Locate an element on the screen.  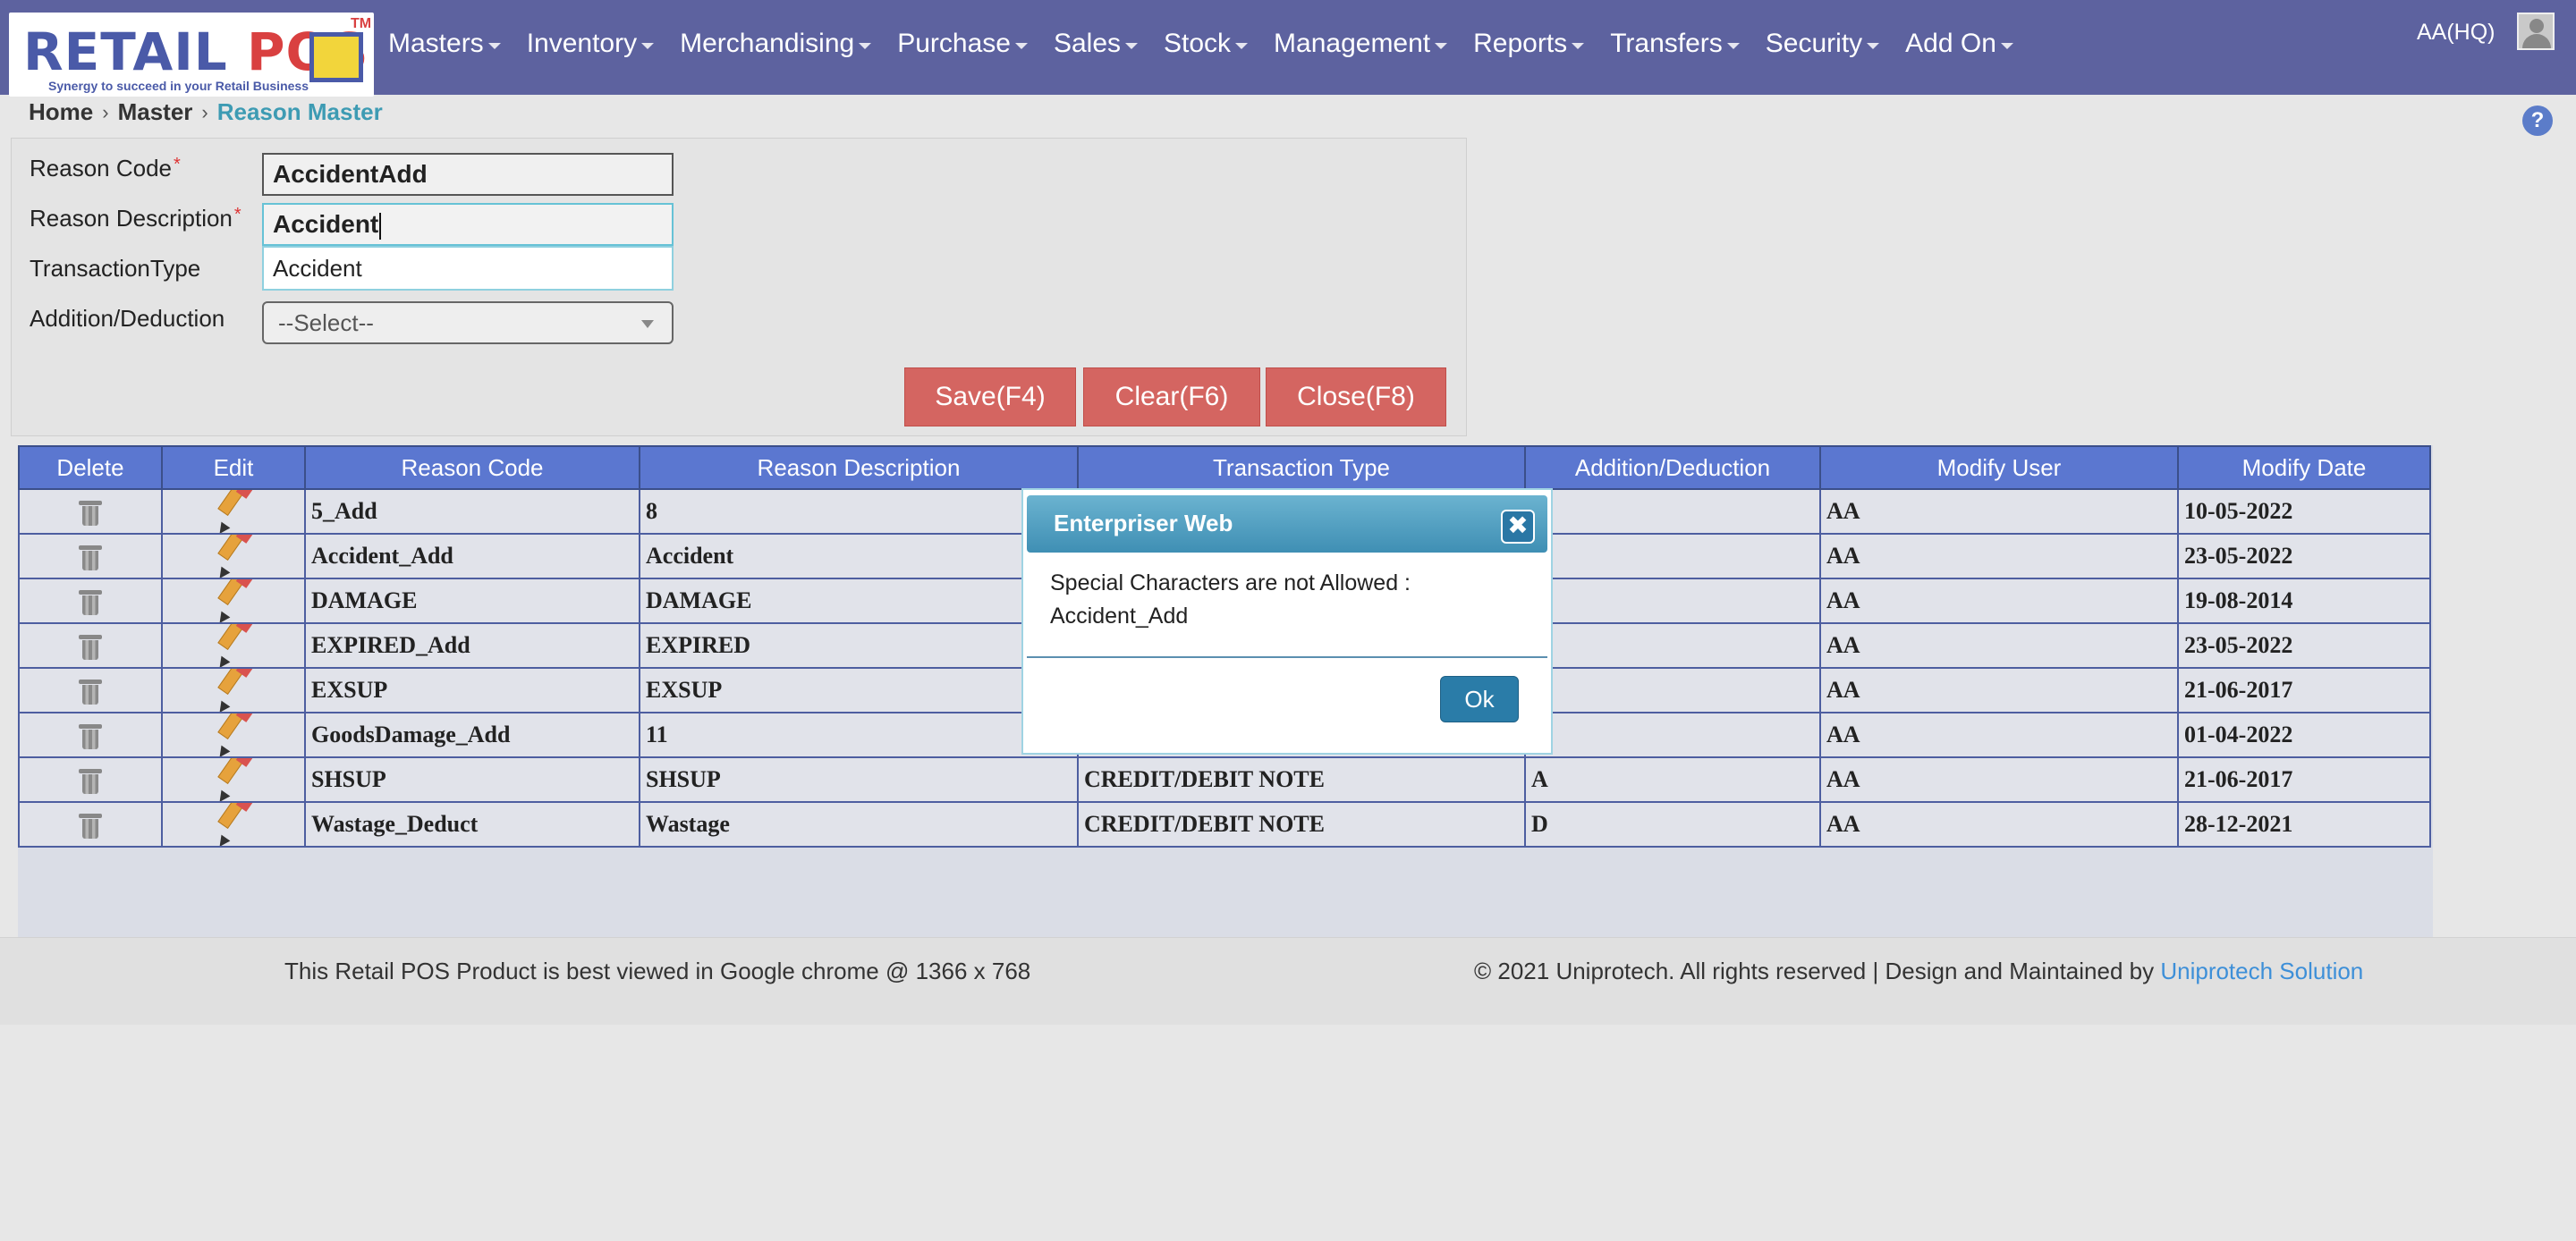
reason-code-label: Reason Code * is located at coordinates (105, 168).